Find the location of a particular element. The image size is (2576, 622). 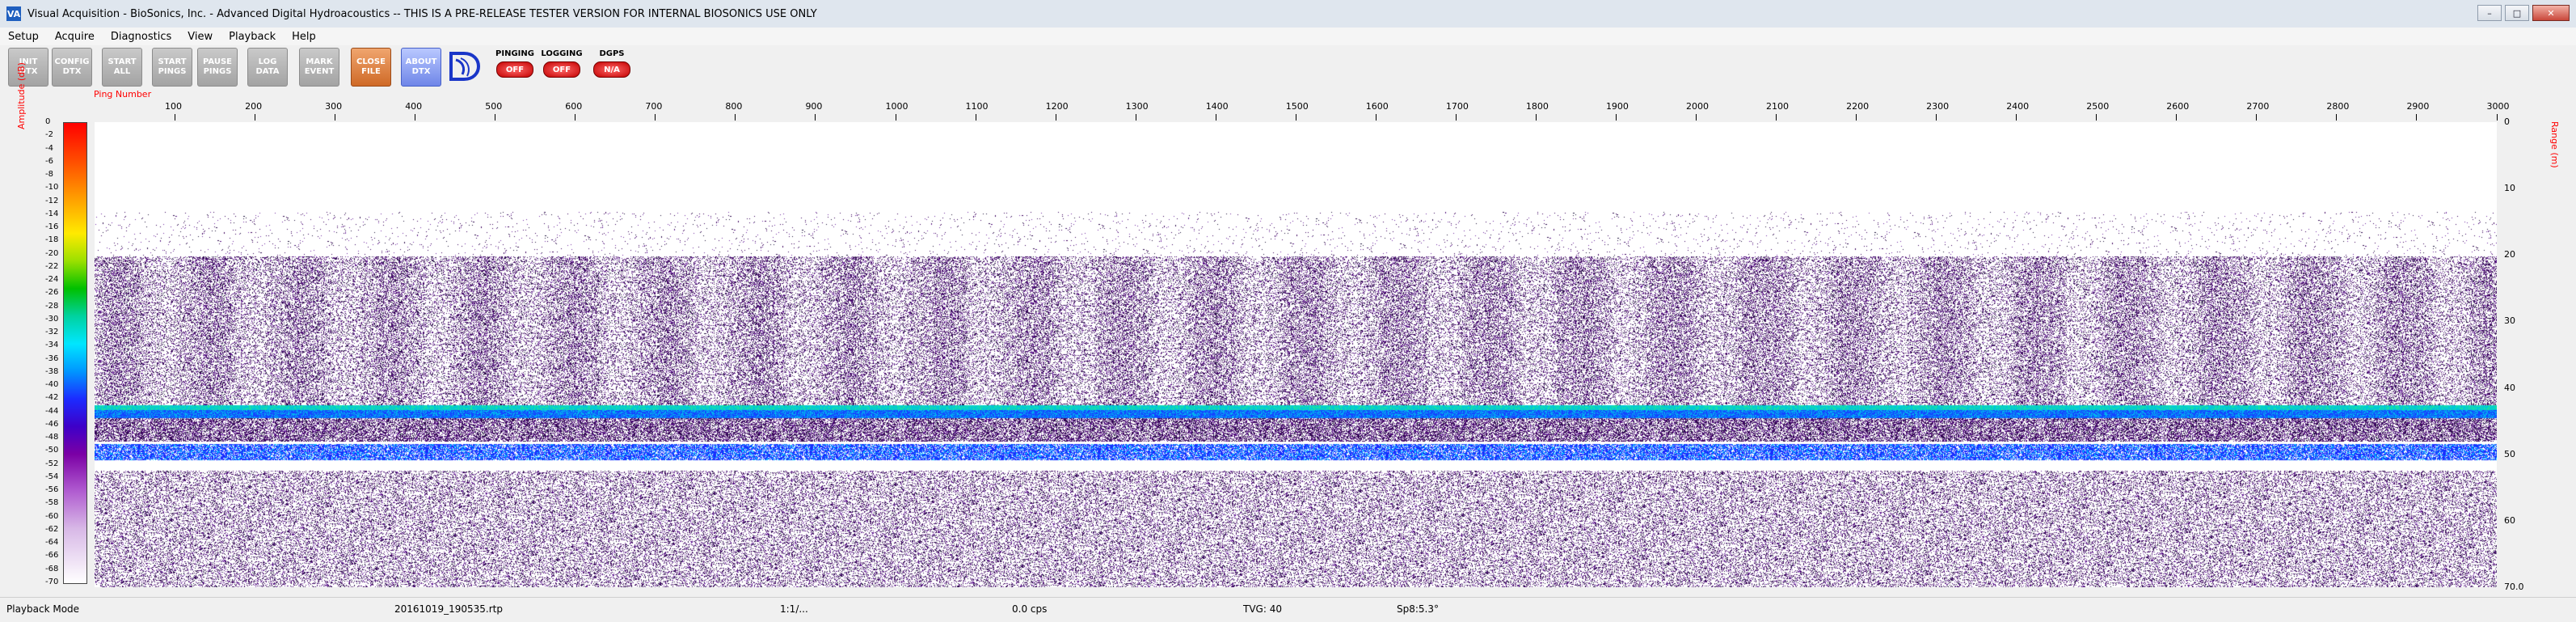

menu-acquire: Acquire is located at coordinates (75, 37).